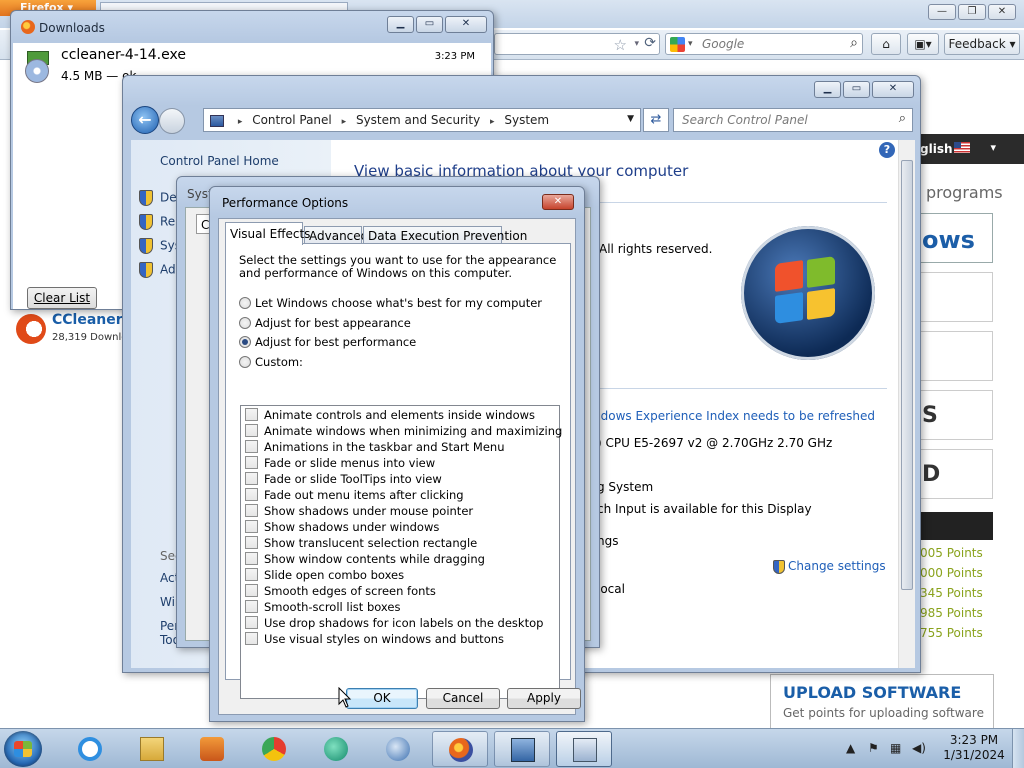 The width and height of the screenshot is (1024, 768). I want to click on help-icon: ?, so click(887, 150).